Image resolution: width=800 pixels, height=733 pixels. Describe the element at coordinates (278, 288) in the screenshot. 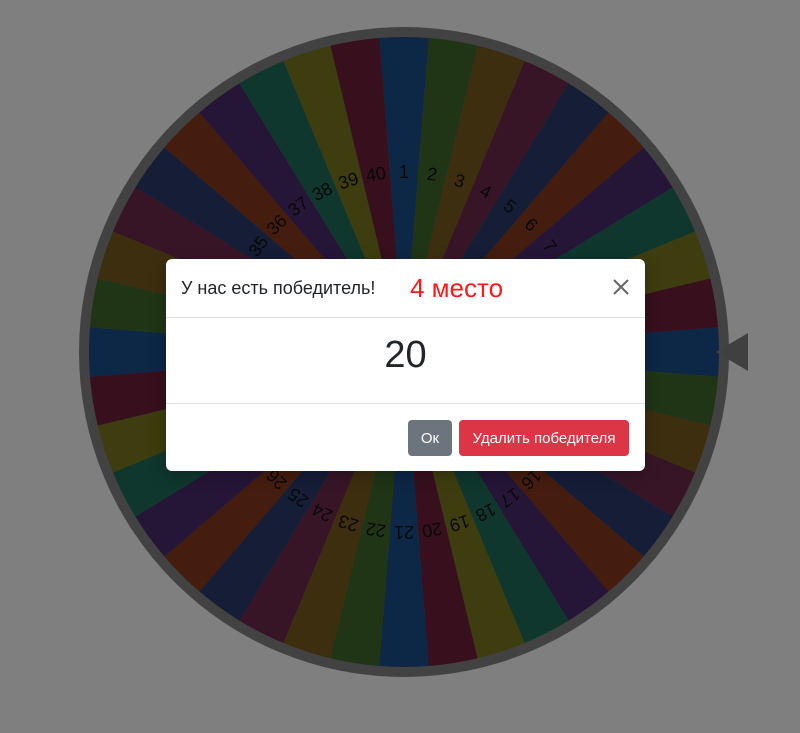

I see `modal-title: У нас есть победитель!` at that location.